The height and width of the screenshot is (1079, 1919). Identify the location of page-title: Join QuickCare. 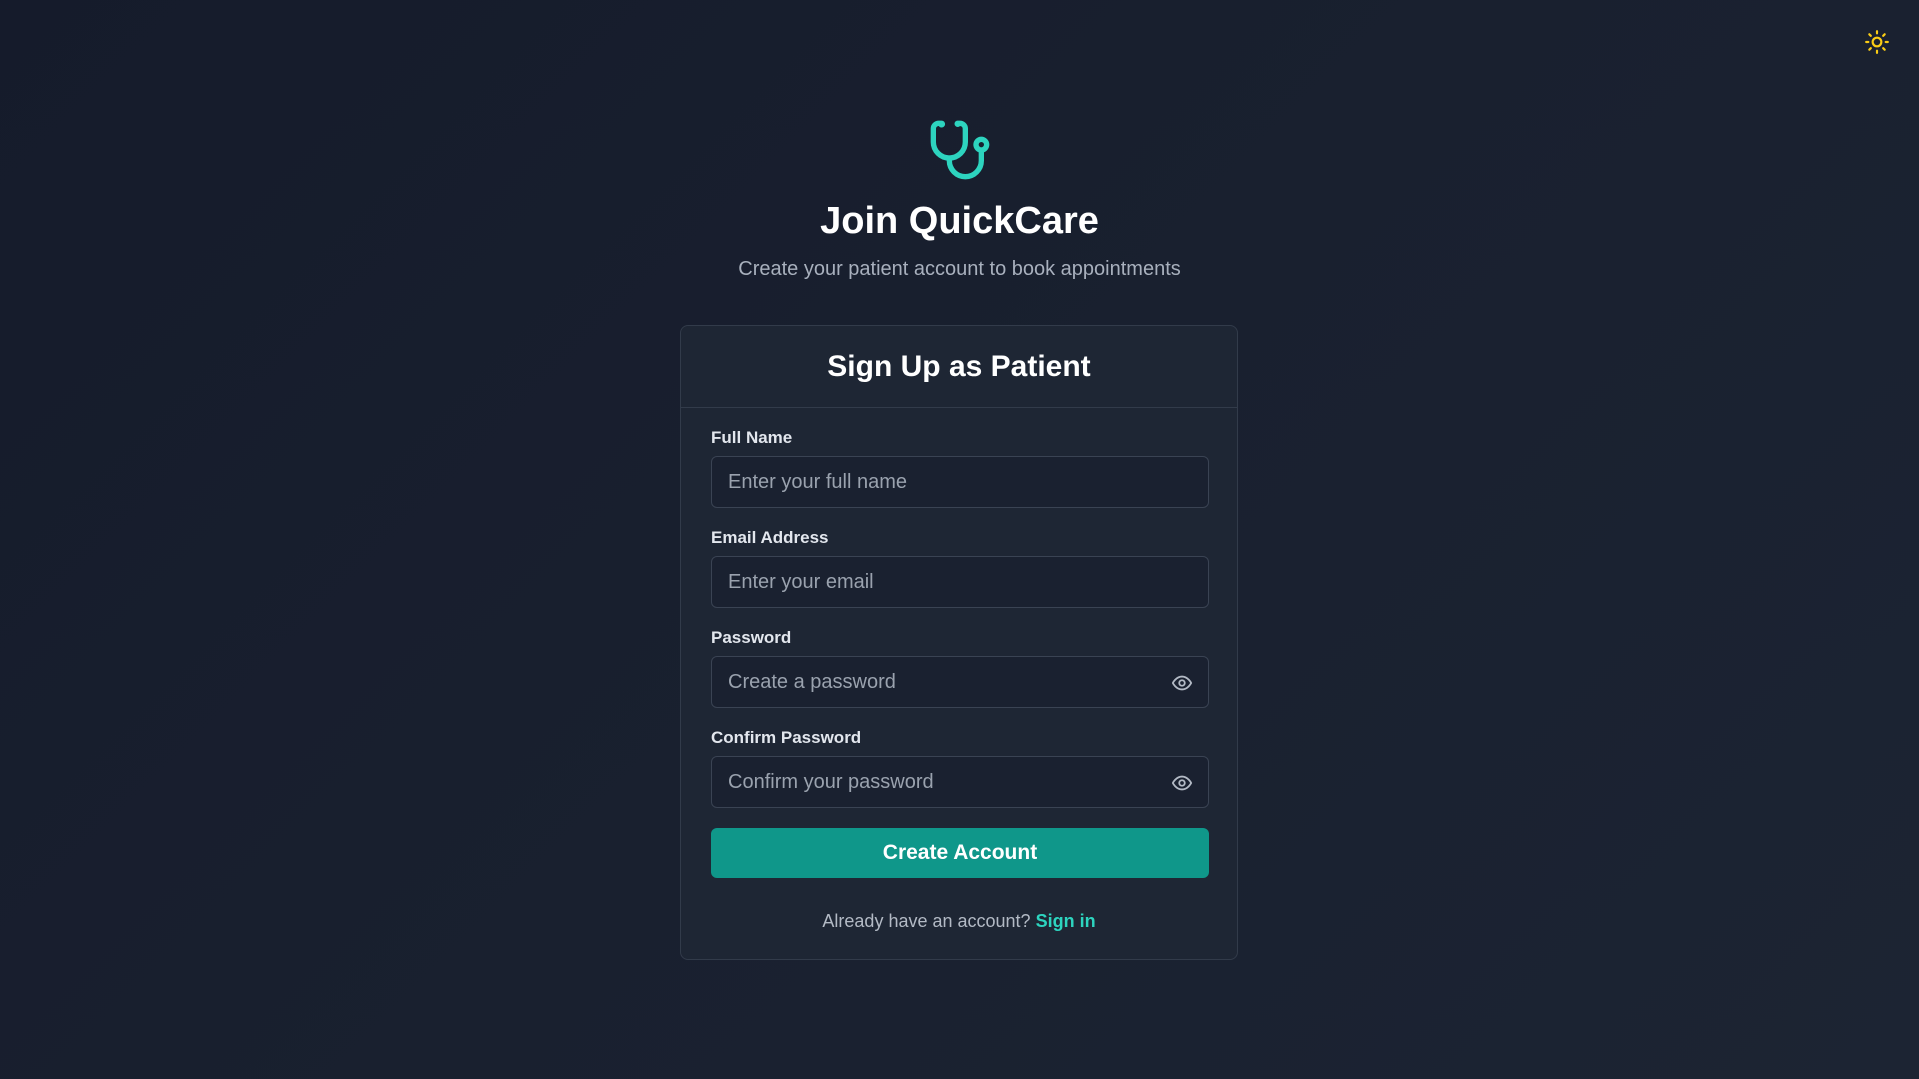
(959, 221).